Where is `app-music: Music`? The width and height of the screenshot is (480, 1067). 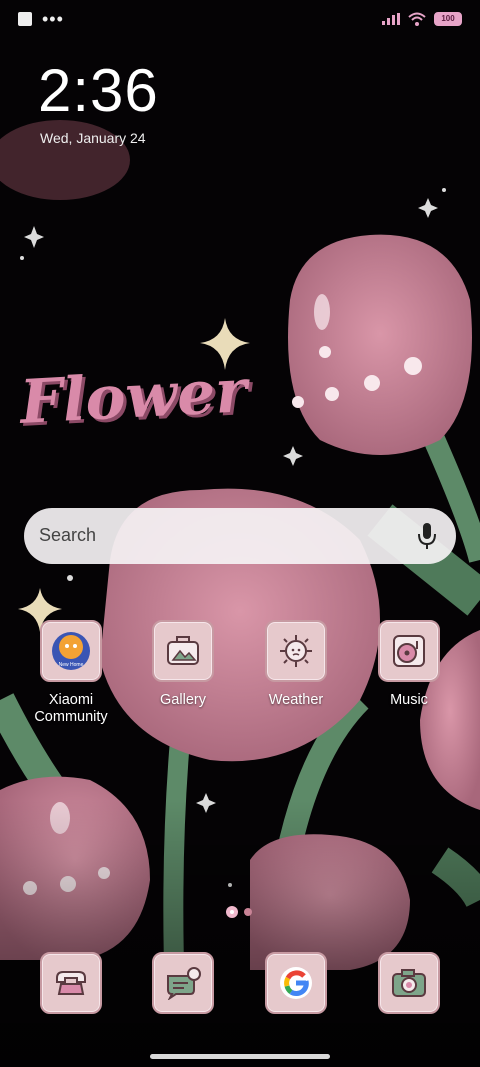 app-music: Music is located at coordinates (409, 664).